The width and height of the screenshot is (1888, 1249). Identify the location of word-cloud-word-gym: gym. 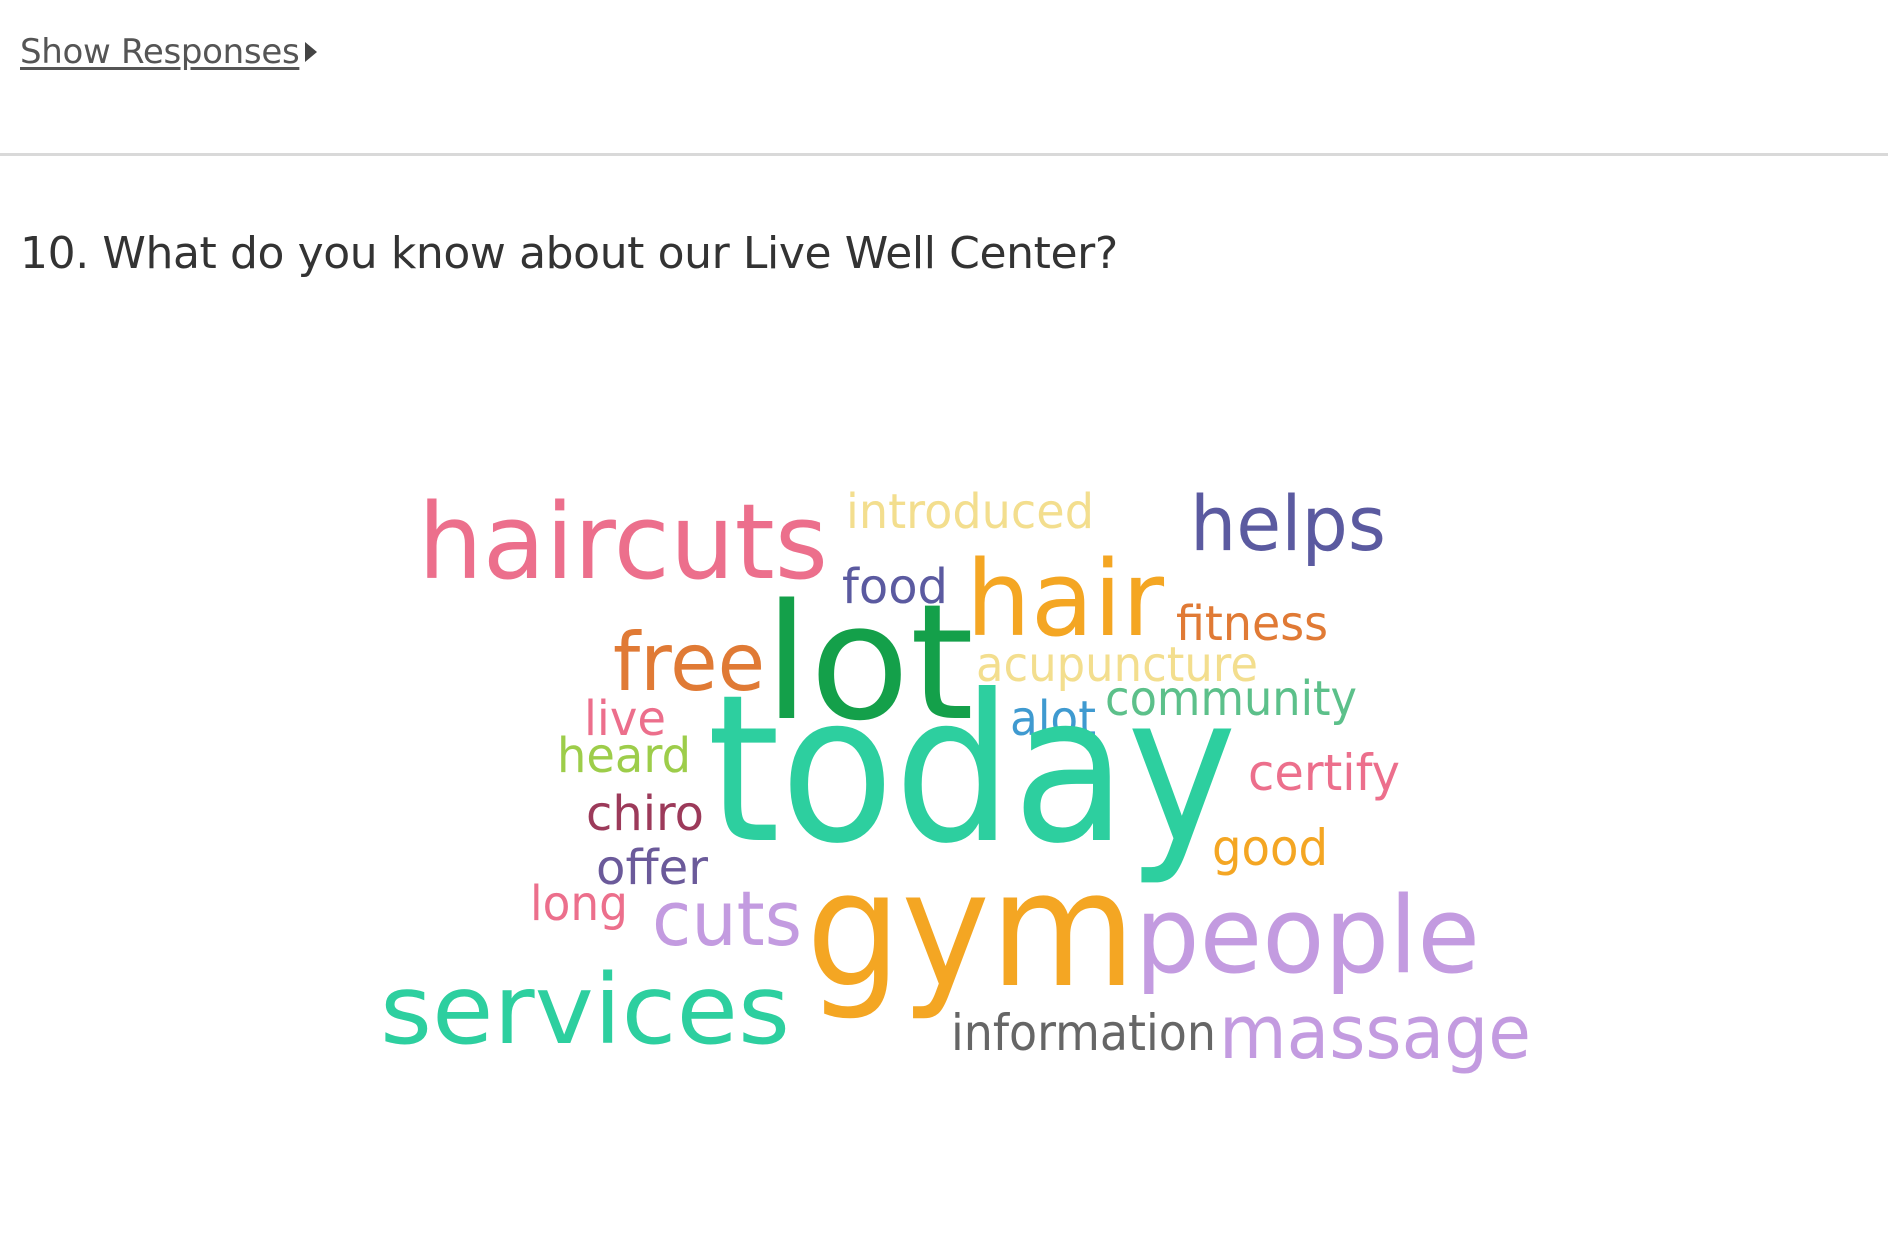
(971, 929).